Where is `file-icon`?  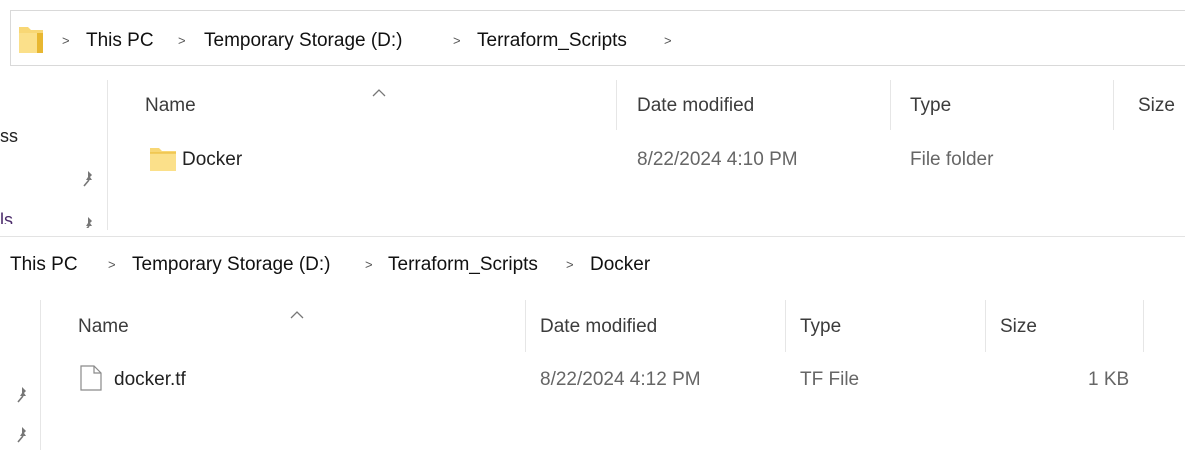 file-icon is located at coordinates (91, 380).